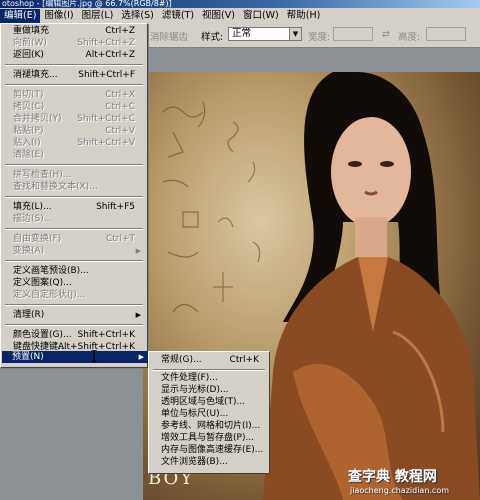 This screenshot has height=500, width=480. What do you see at coordinates (98, 16) in the screenshot?
I see `menu-layer: 图层(L)` at bounding box center [98, 16].